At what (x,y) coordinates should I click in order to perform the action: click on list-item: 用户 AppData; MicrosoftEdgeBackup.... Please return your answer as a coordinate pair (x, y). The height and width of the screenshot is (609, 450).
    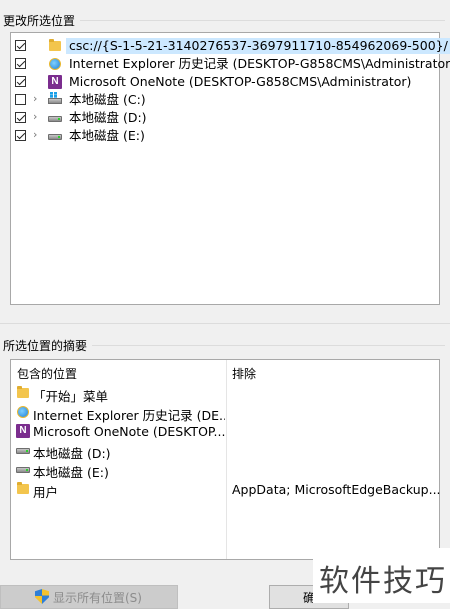
    Looking at the image, I should click on (226, 490).